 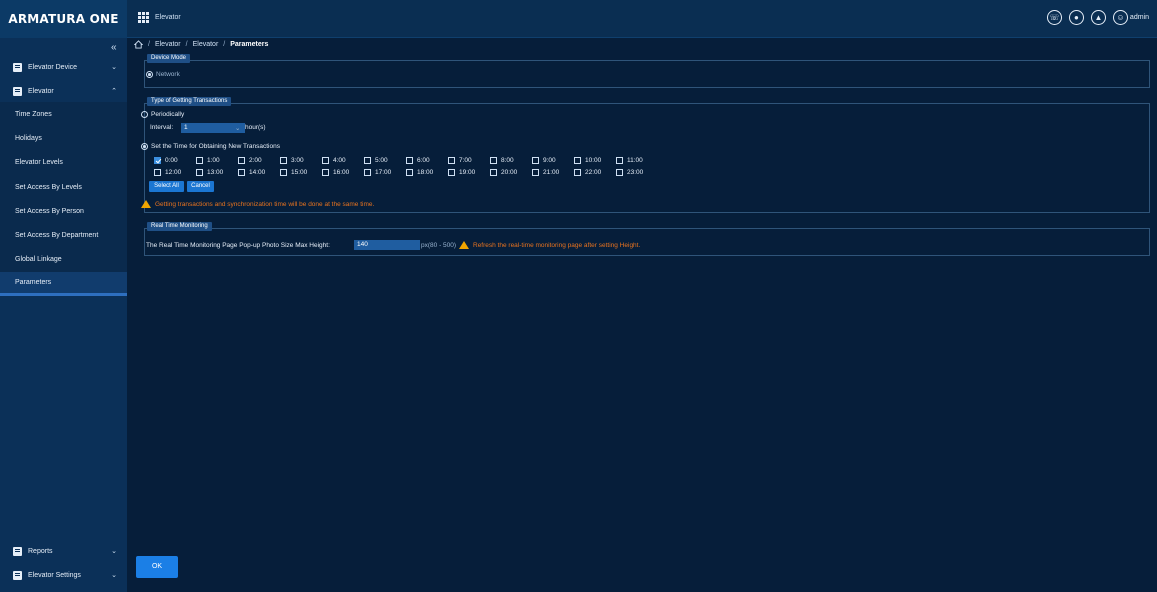 I want to click on user-name: admin, so click(x=1139, y=17).